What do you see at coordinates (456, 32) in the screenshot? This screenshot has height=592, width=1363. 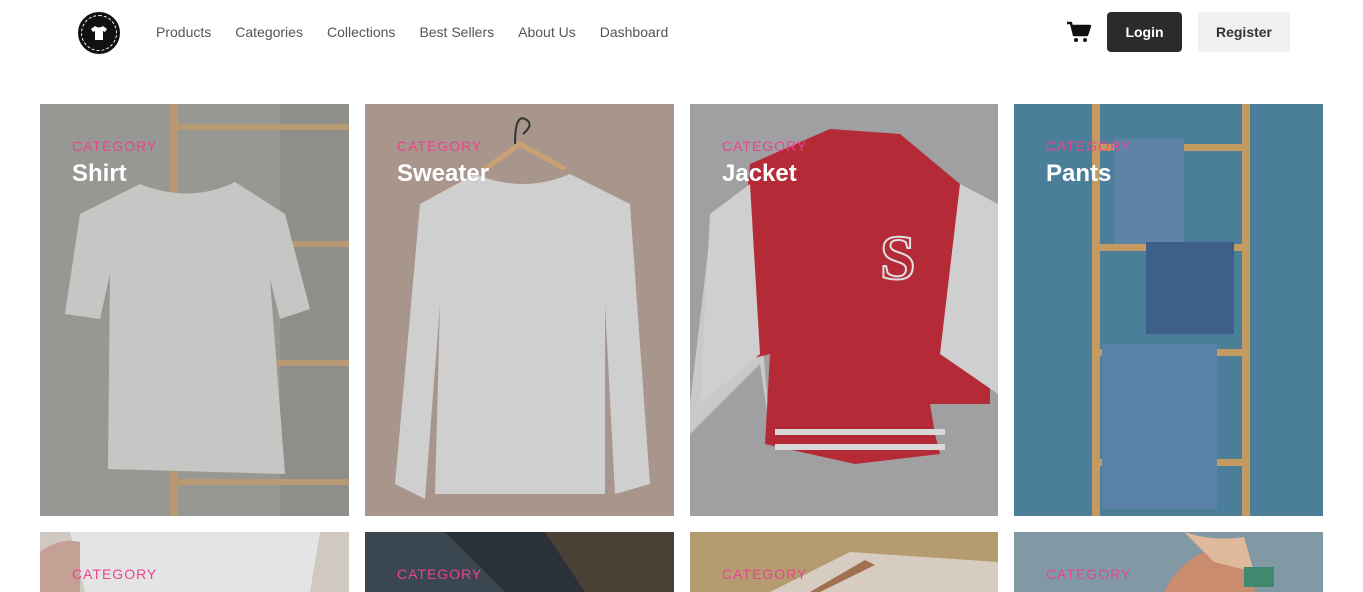 I see `nav-best-sellers: Best Sellers` at bounding box center [456, 32].